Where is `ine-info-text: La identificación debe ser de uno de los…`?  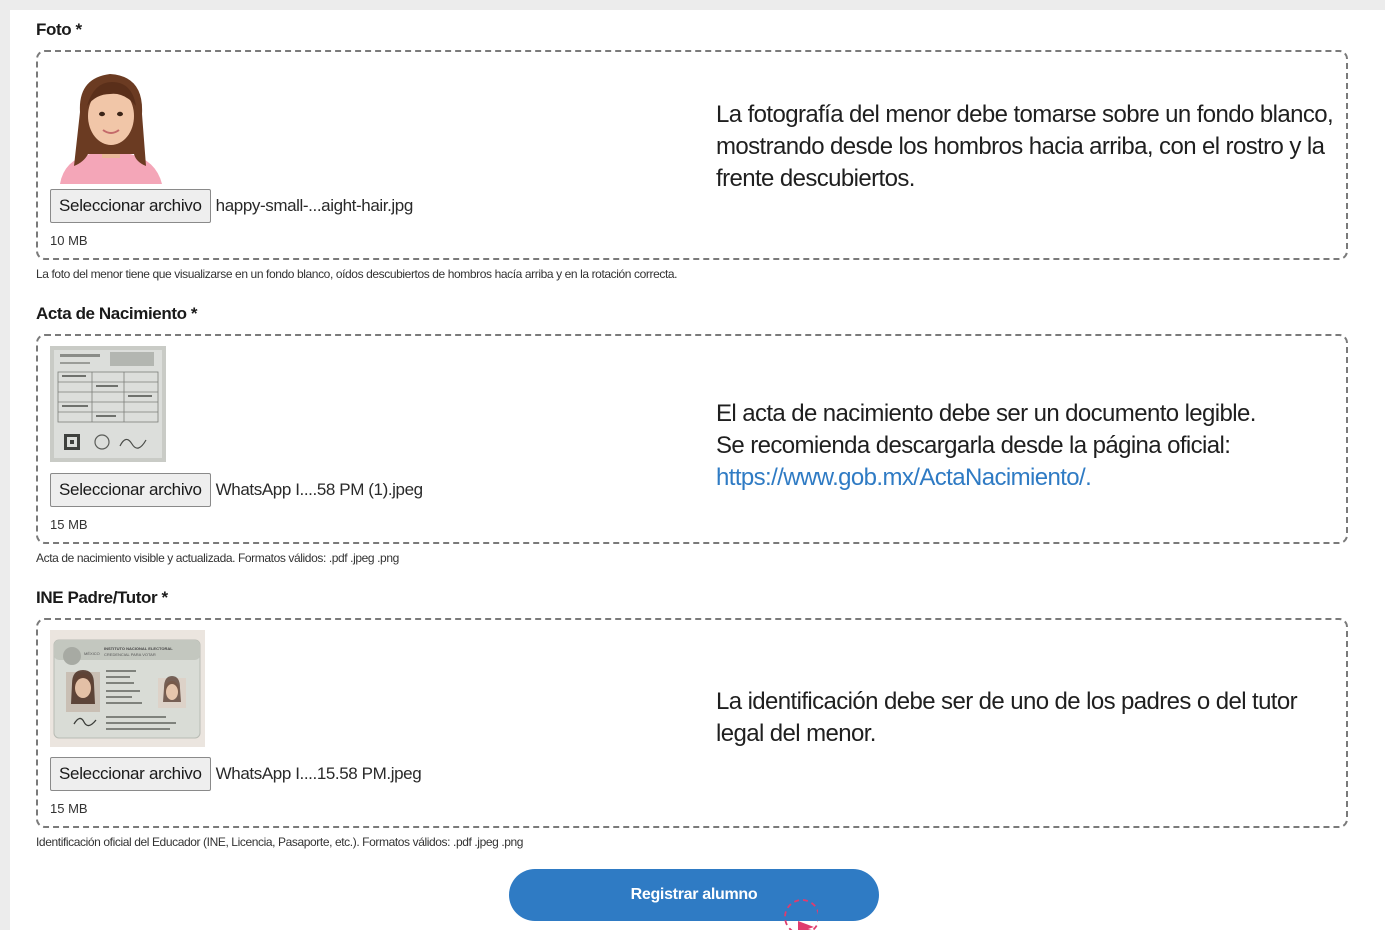
ine-info-text: La identificación debe ser de uno de los… is located at coordinates (1007, 717).